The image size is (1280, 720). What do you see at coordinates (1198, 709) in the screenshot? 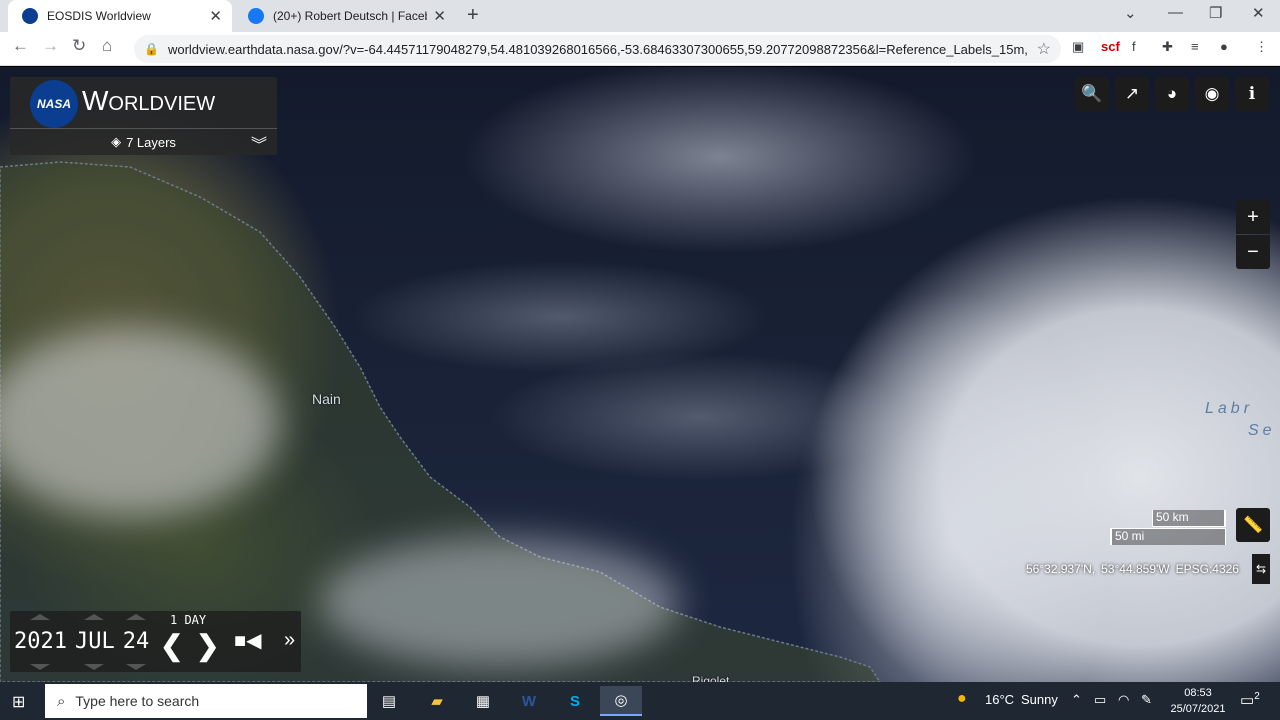
I see `clock-date: 25/07/2021` at bounding box center [1198, 709].